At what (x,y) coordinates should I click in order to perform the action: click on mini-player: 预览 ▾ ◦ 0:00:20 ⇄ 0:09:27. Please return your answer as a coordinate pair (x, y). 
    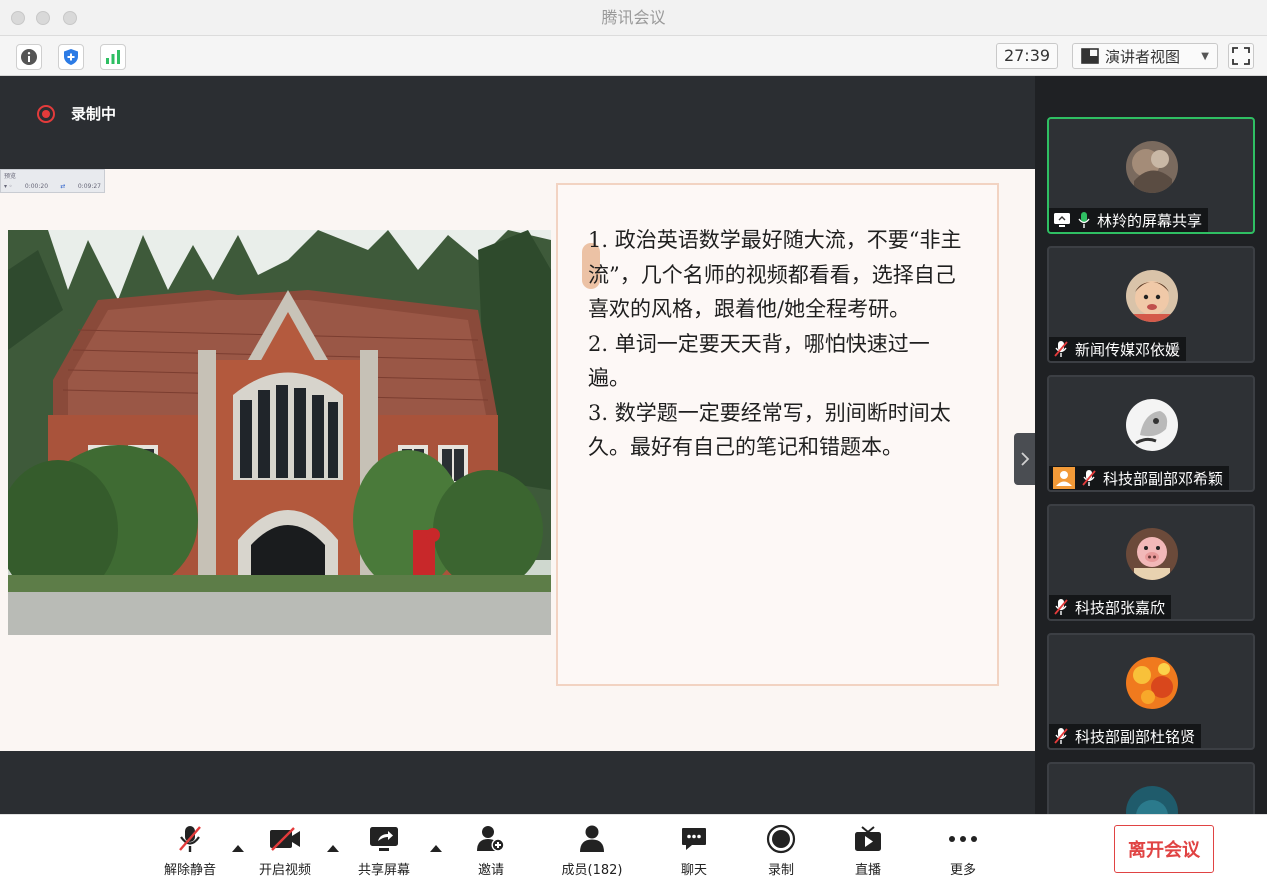
    Looking at the image, I should click on (52, 181).